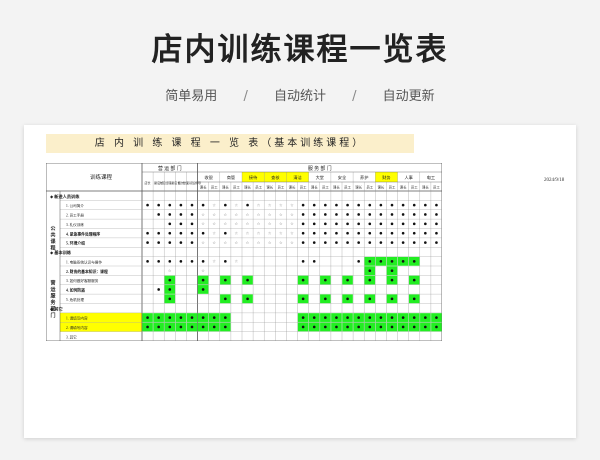 This screenshot has height=460, width=600. Describe the element at coordinates (300, 50) in the screenshot. I see `page-title: 店内训练课程一览表` at that location.